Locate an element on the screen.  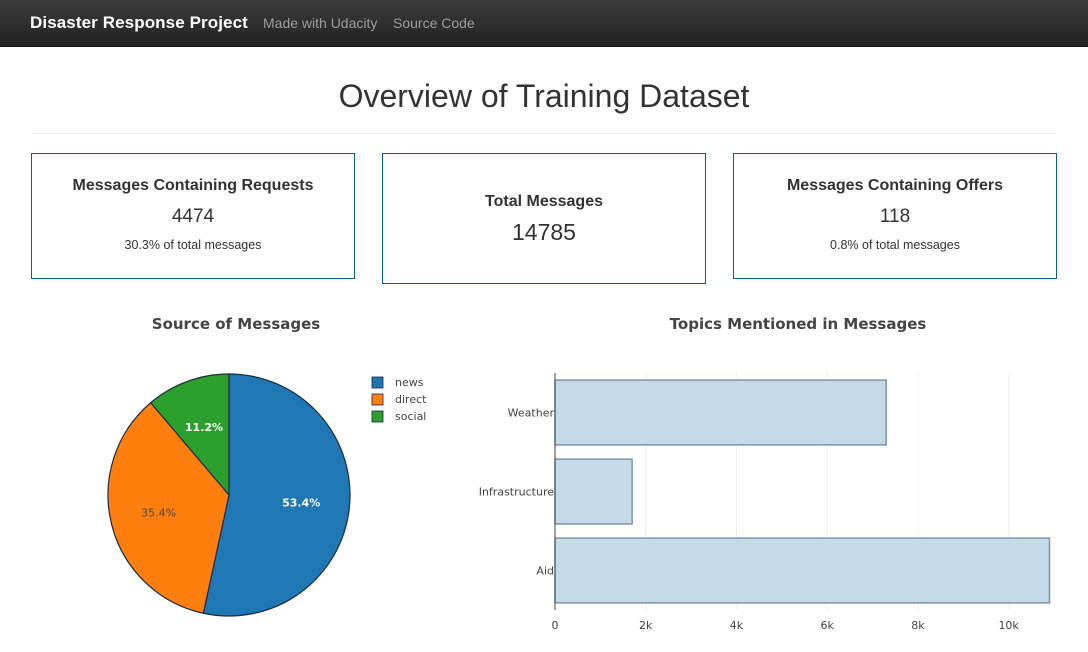
pie-label-news: 53.4% is located at coordinates (301, 503).